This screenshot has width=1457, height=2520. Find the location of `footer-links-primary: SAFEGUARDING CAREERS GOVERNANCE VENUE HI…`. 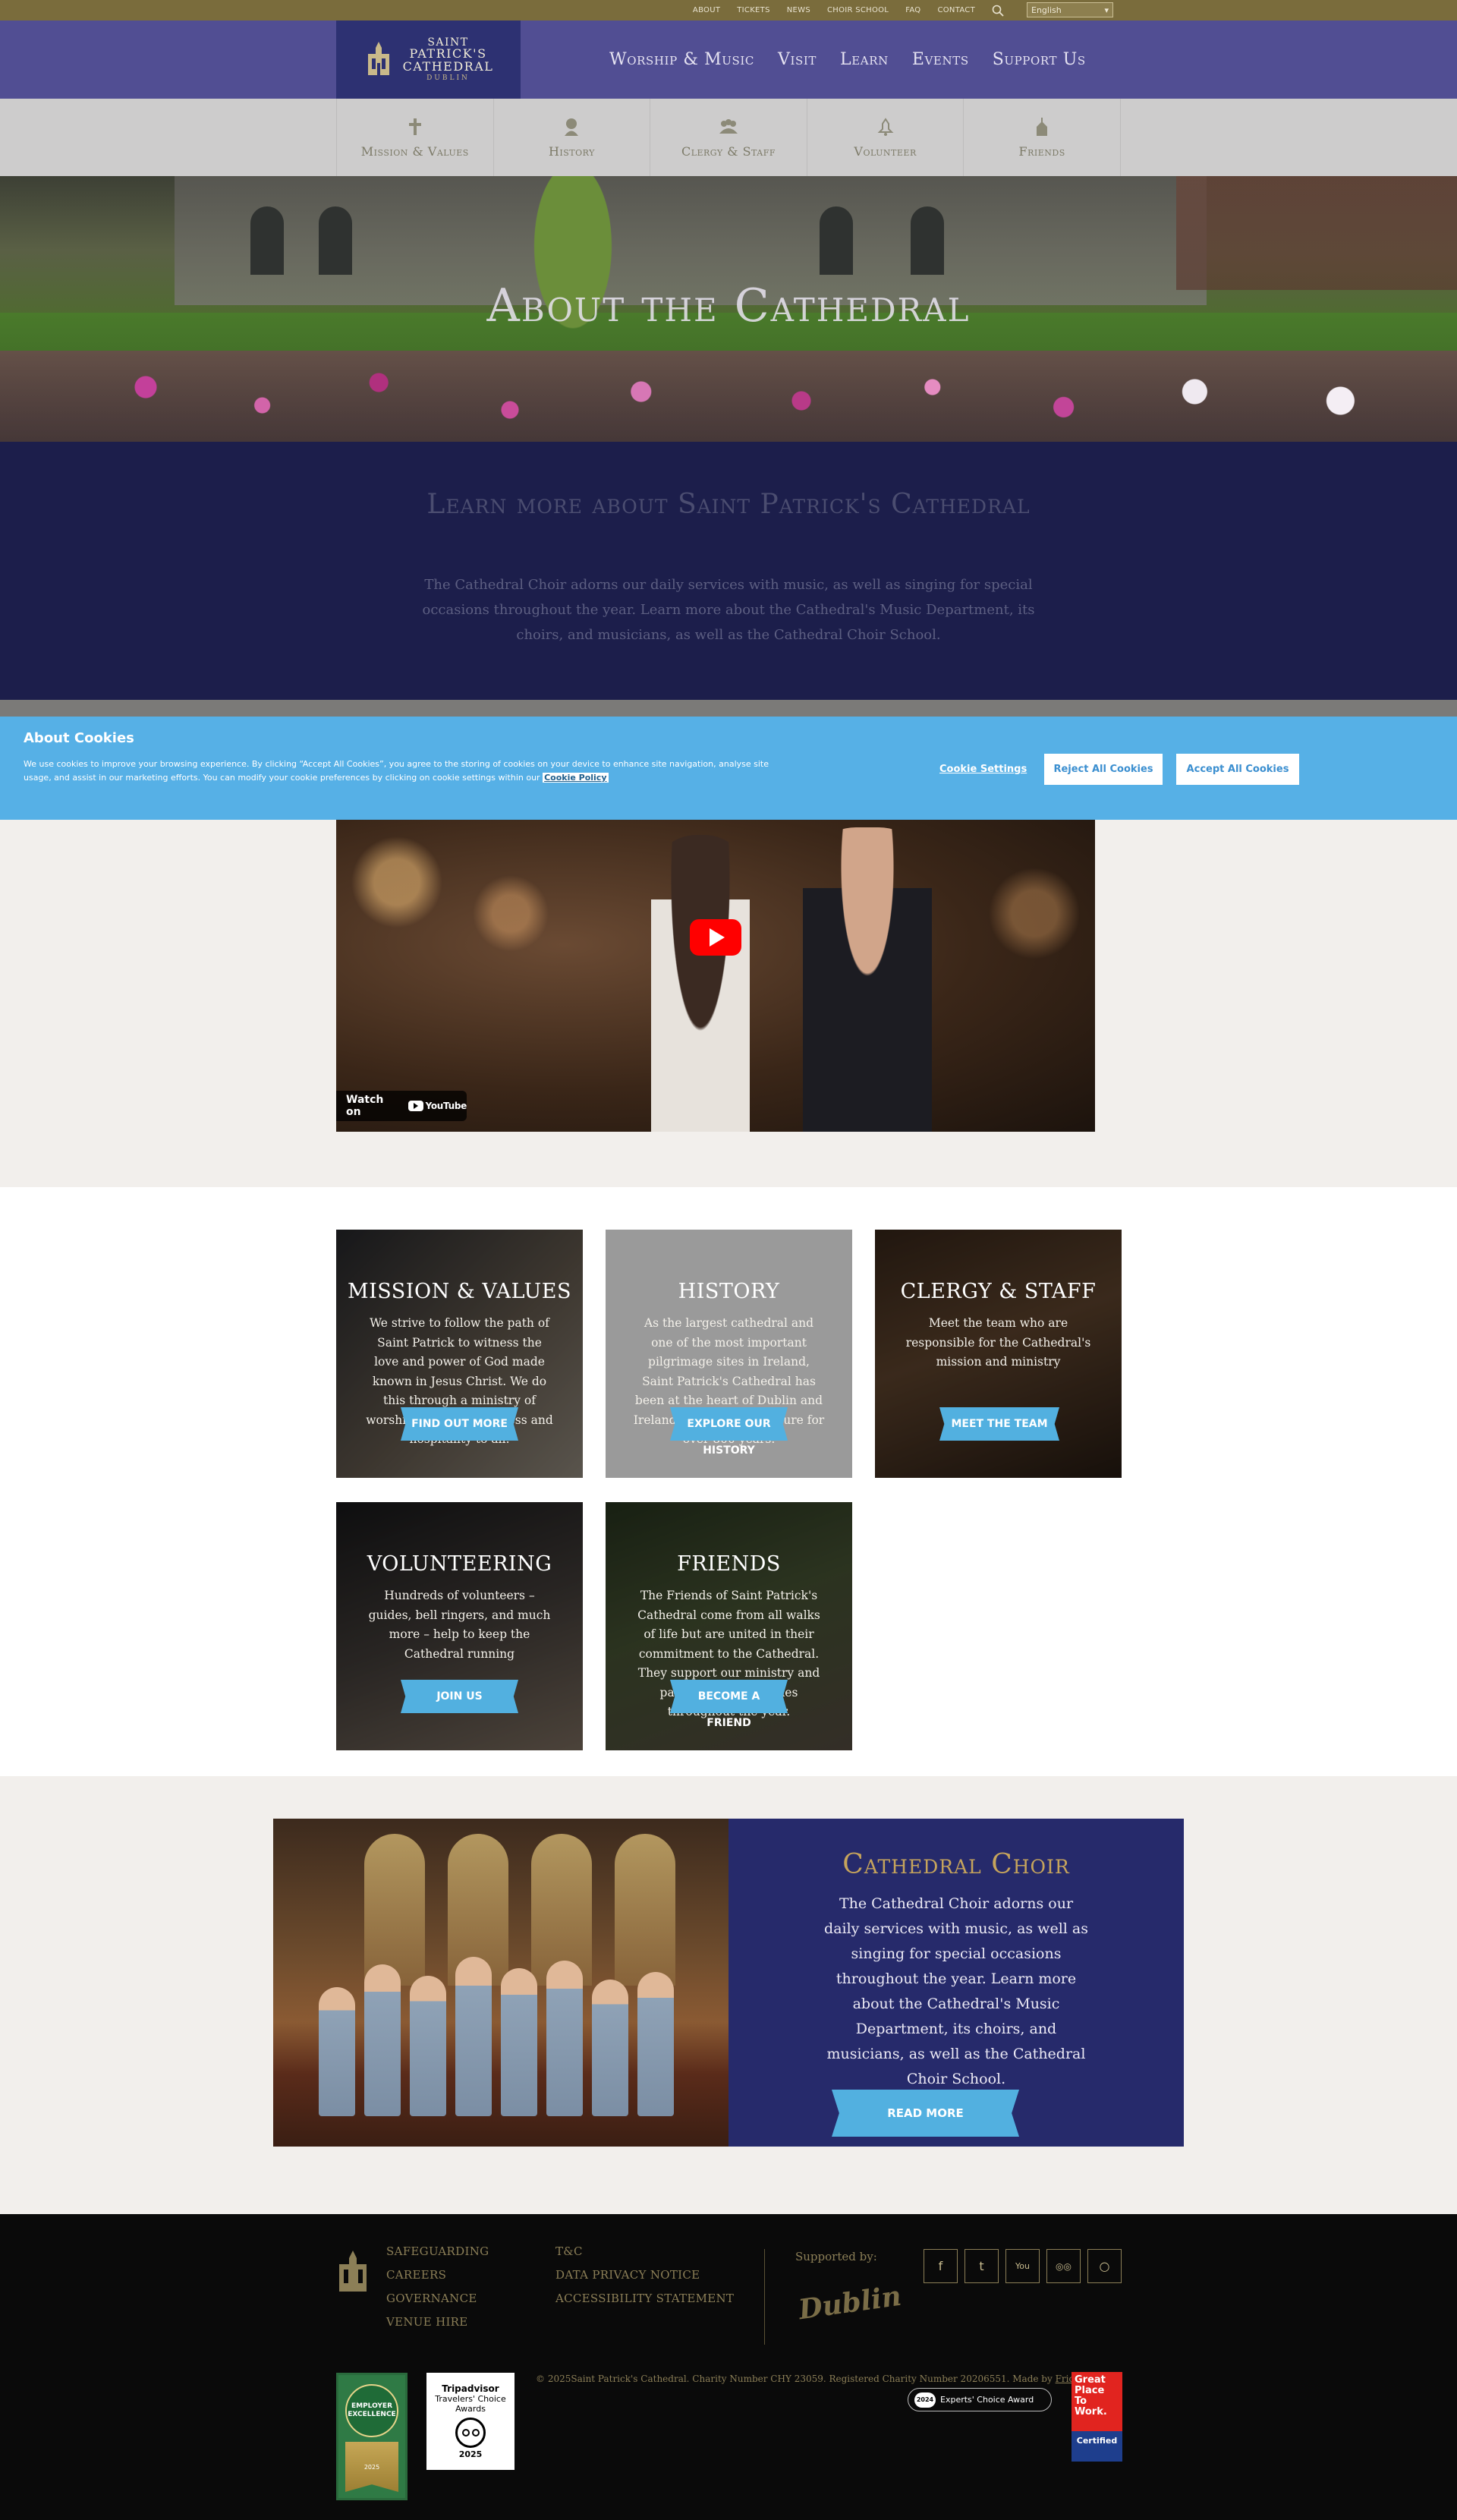

footer-links-primary: SAFEGUARDING CAREERS GOVERNANCE VENUE HI… is located at coordinates (437, 2286).